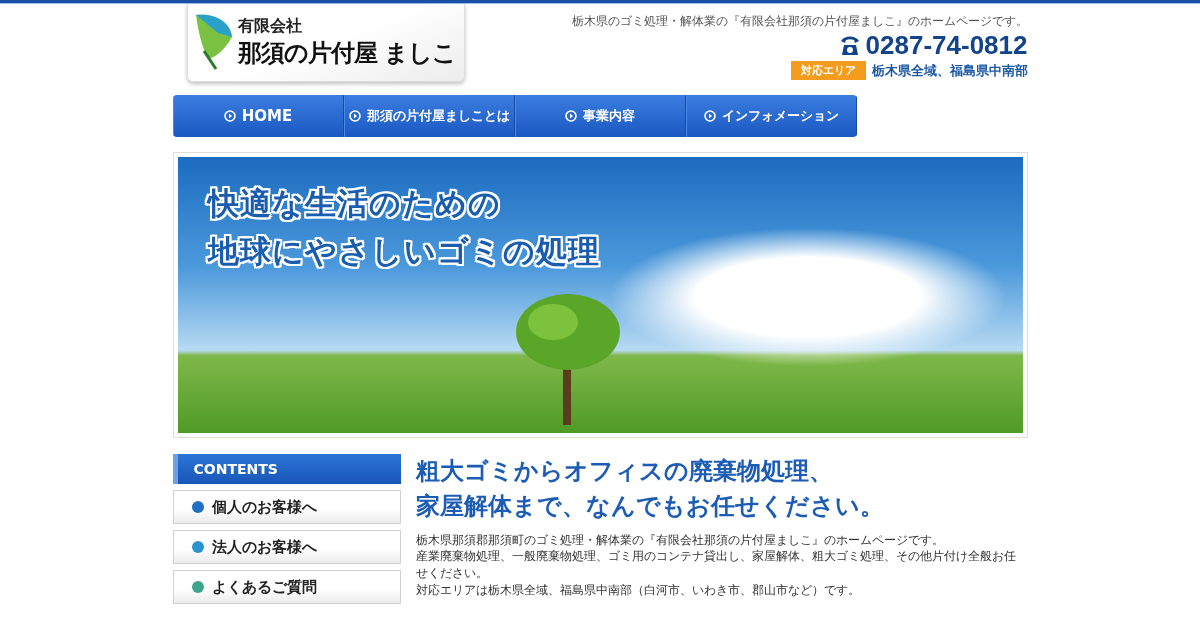 The height and width of the screenshot is (620, 1200). Describe the element at coordinates (346, 53) in the screenshot. I see `company-name: 那須の片付屋 ましこ` at that location.